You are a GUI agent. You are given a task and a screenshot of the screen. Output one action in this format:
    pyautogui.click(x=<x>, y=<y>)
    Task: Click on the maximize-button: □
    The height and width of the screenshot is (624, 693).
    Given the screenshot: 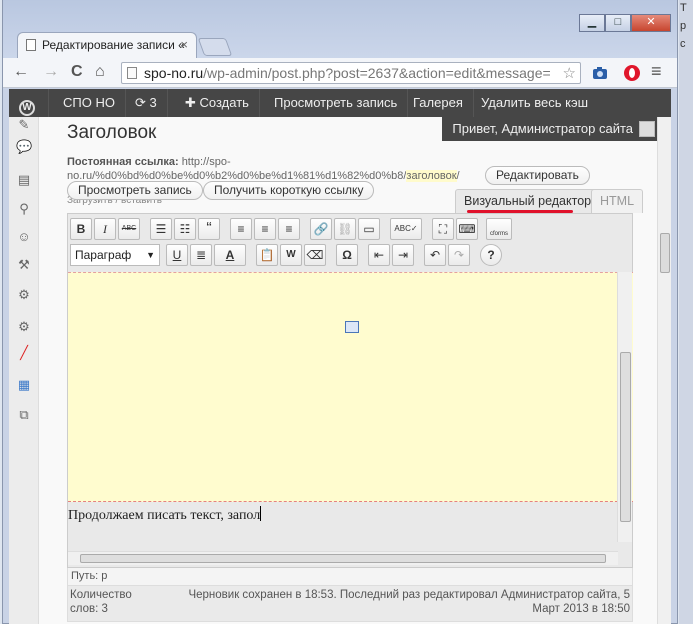 What is the action you would take?
    pyautogui.click(x=618, y=23)
    